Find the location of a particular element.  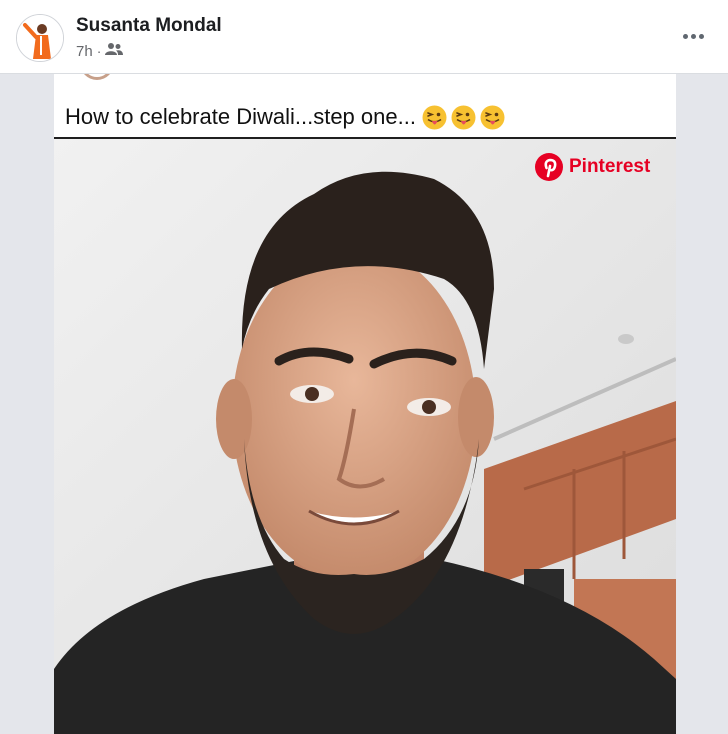

post-header: Susanta Mondal 7h · is located at coordinates (364, 37).